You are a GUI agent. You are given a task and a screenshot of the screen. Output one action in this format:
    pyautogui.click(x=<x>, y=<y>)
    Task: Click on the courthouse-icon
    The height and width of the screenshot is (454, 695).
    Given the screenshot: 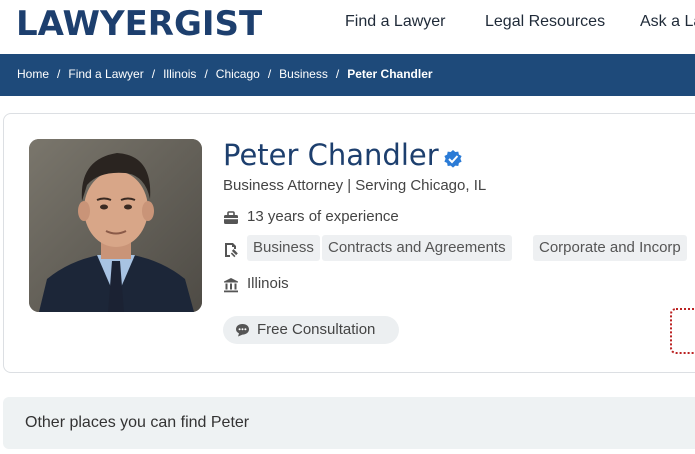 What is the action you would take?
    pyautogui.click(x=231, y=285)
    